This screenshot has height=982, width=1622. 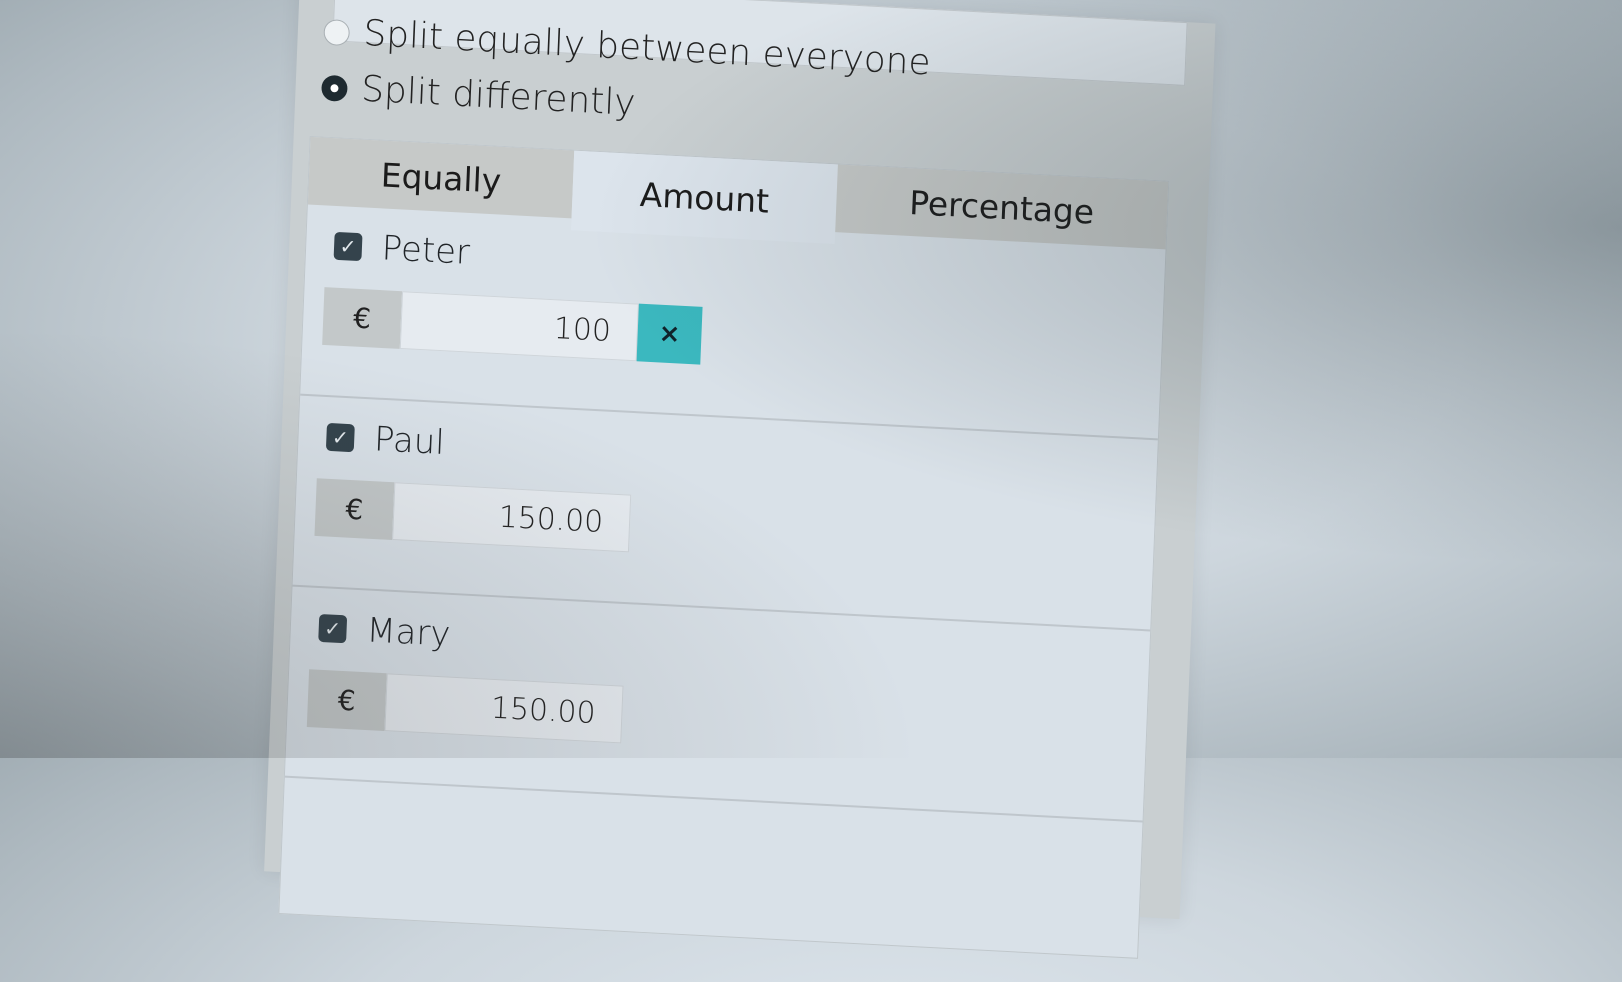 What do you see at coordinates (519, 326) in the screenshot?
I see `amount-input: 100` at bounding box center [519, 326].